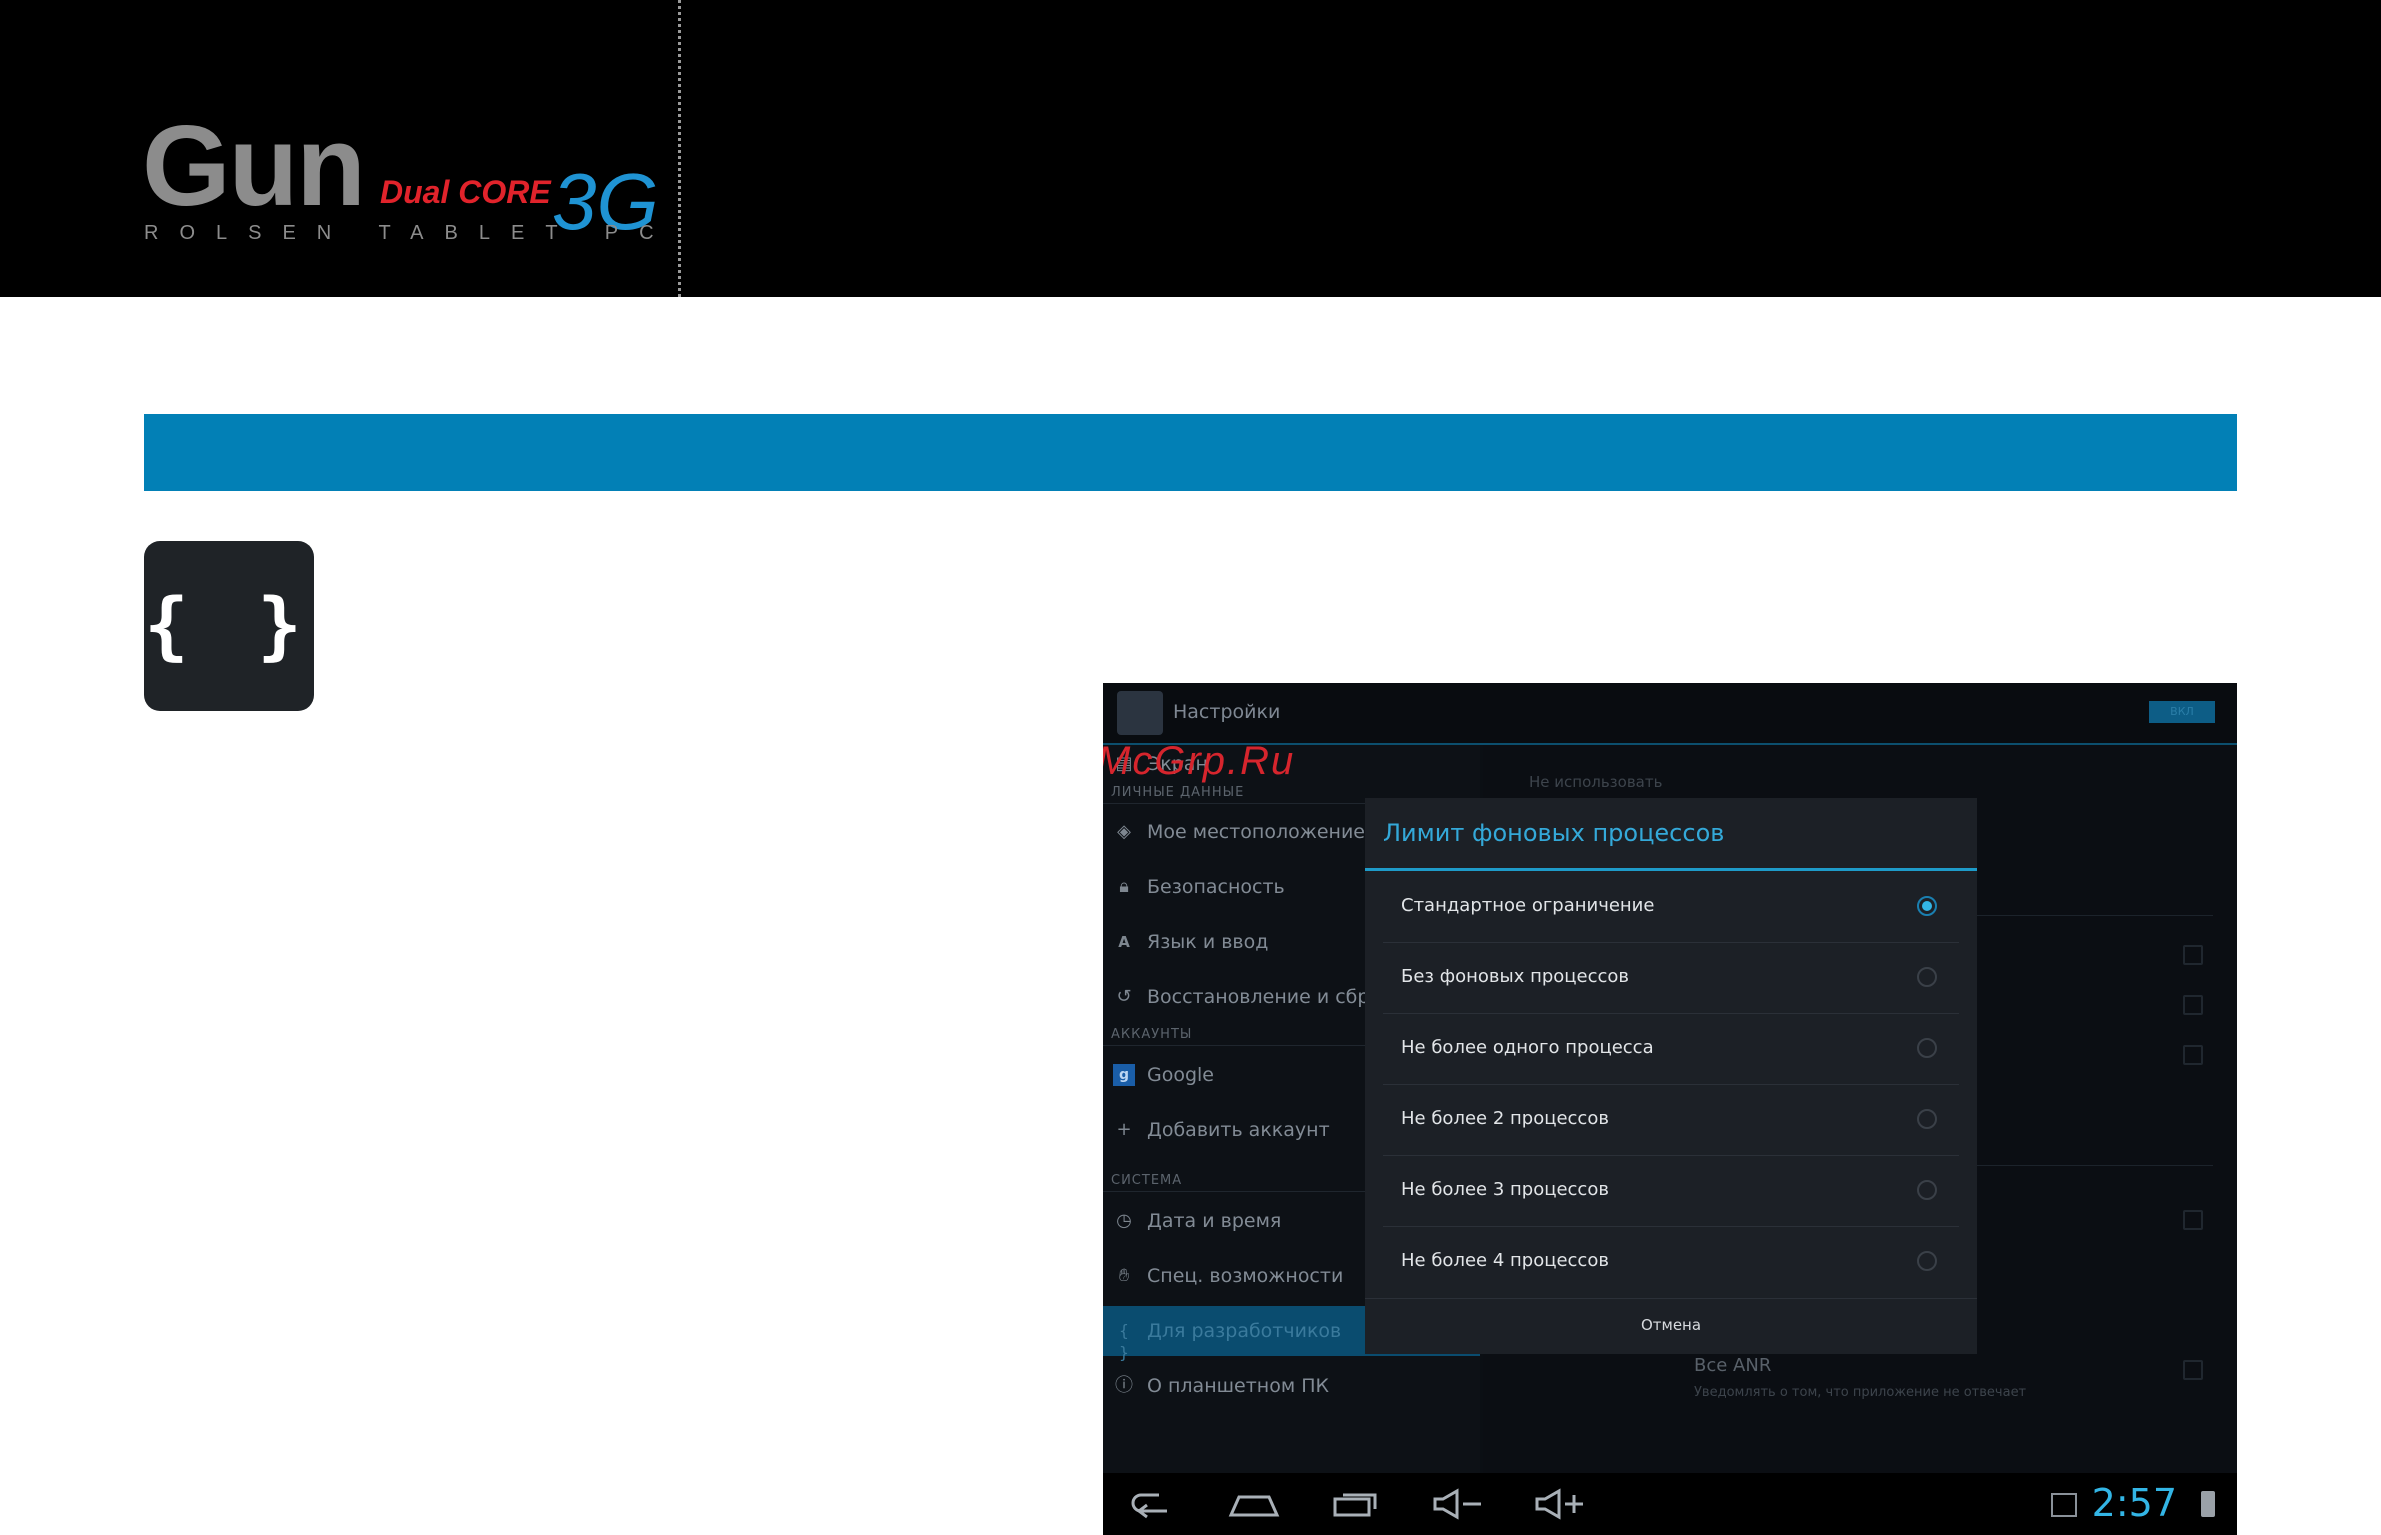 The height and width of the screenshot is (1535, 2381). Describe the element at coordinates (1554, 833) in the screenshot. I see `dialog-title: Лимит фоновых процессов` at that location.